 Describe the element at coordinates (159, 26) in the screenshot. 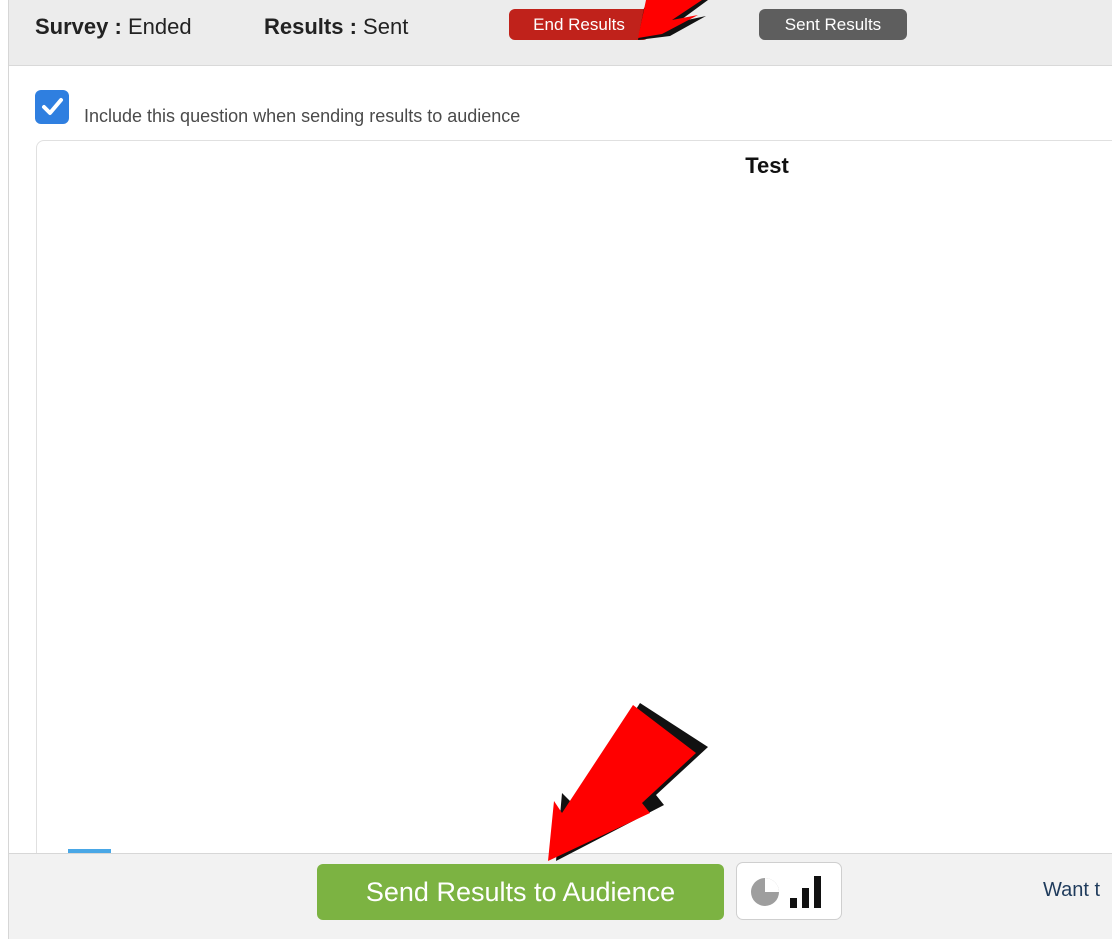

I see `survey-value: Ended` at that location.